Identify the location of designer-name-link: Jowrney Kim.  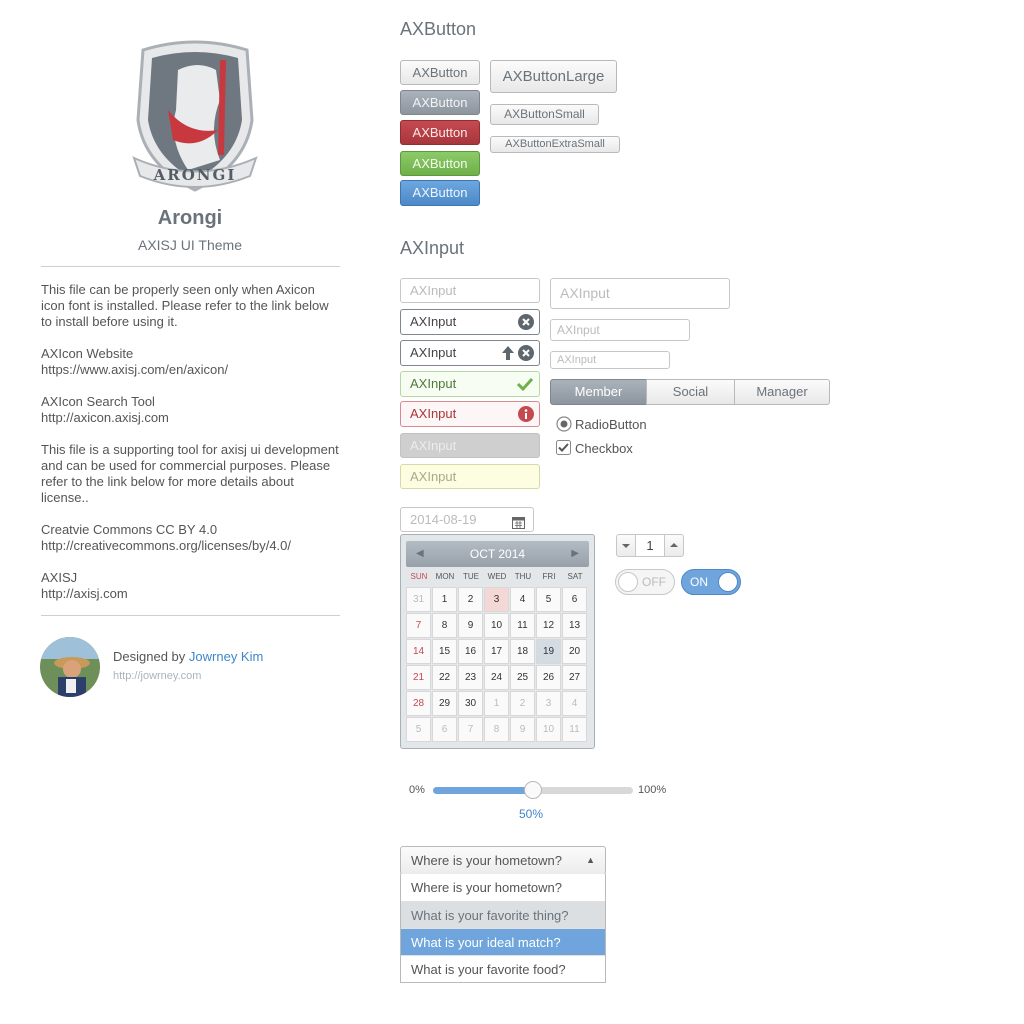
(226, 656).